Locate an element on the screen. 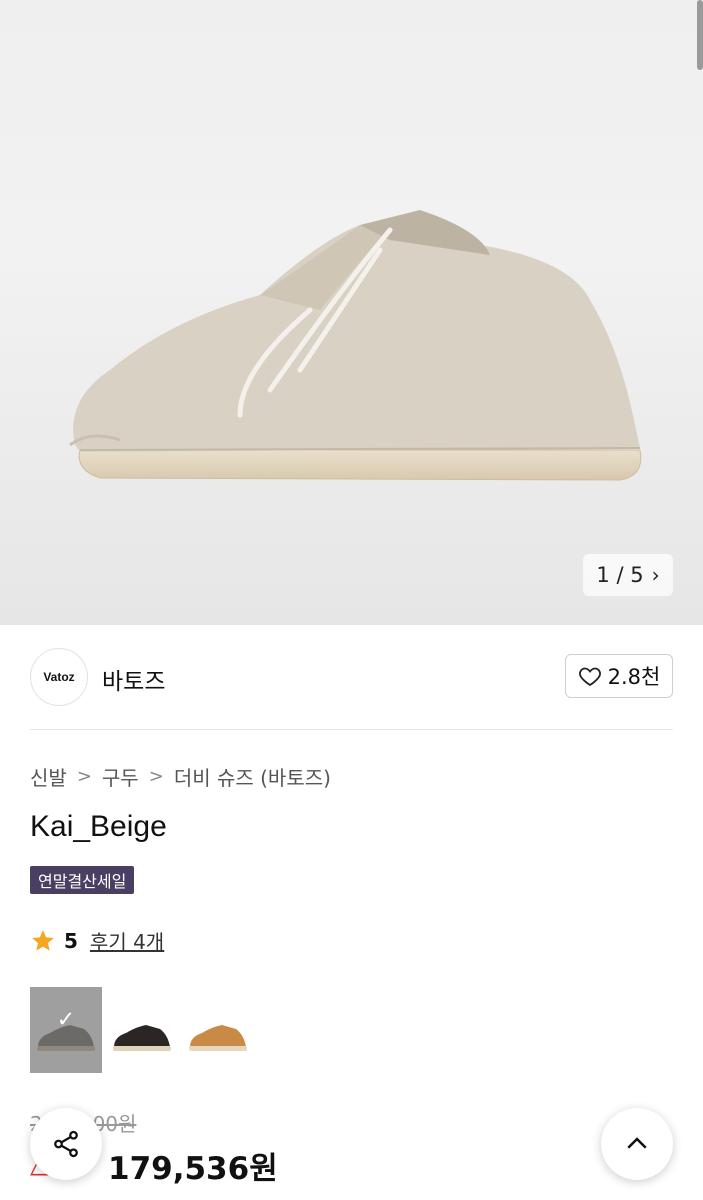  breadcrumb: 신발 > 구두 > 더비 슈즈 (바토즈) is located at coordinates (180, 776).